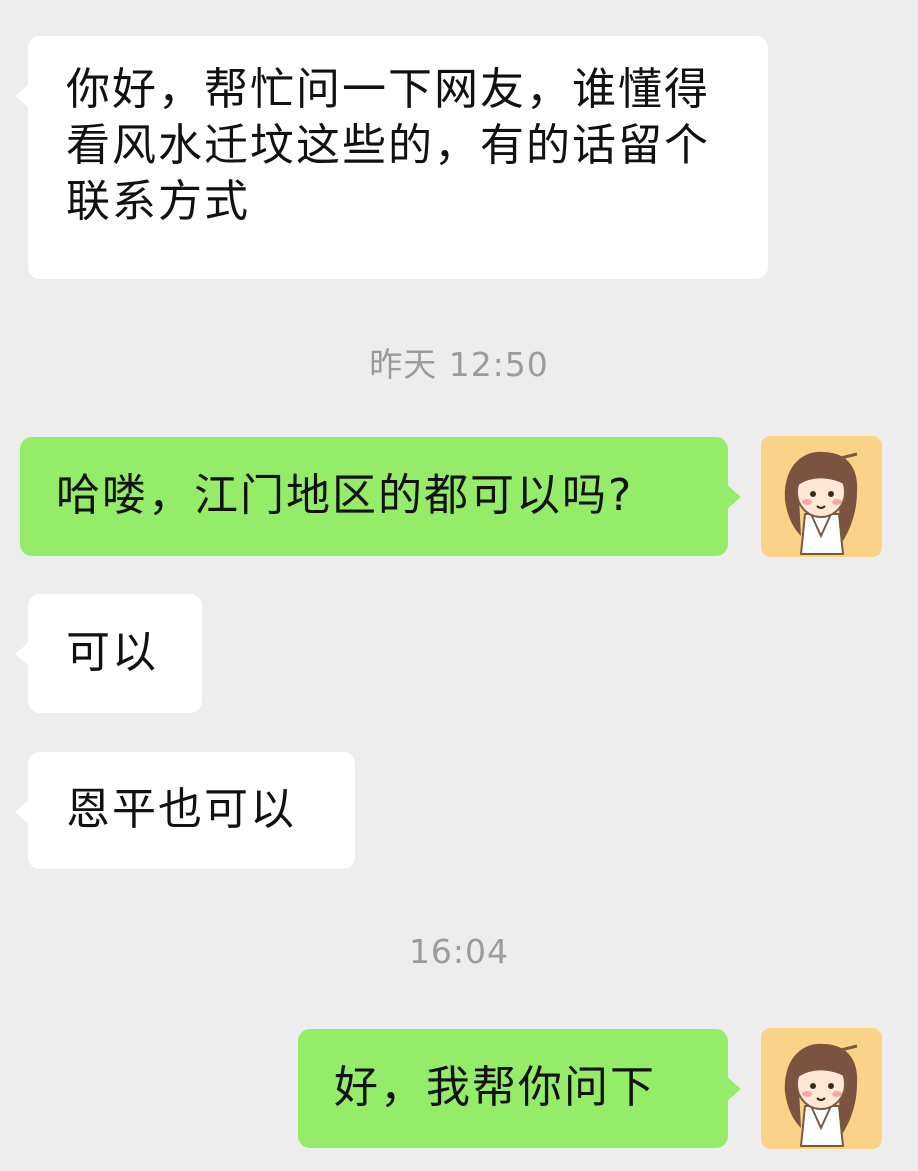 The width and height of the screenshot is (918, 1171). What do you see at coordinates (459, 951) in the screenshot?
I see `timestamp: 16:04` at bounding box center [459, 951].